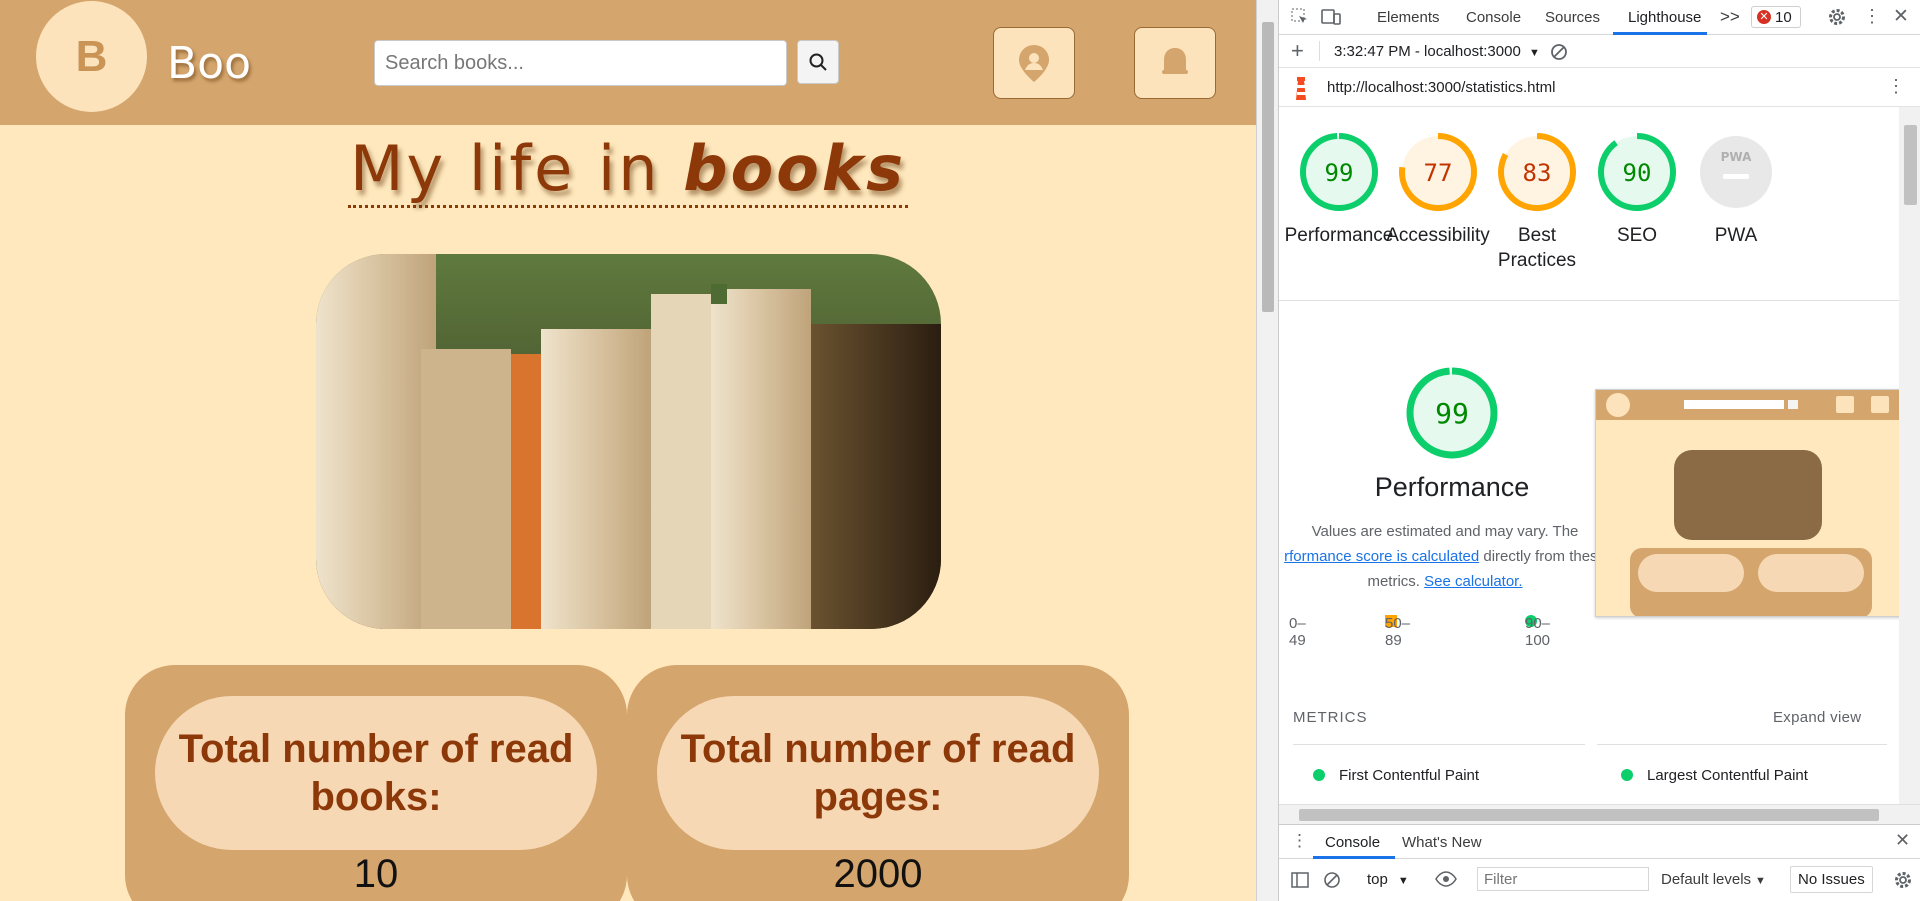  I want to click on tab-sources: Sources, so click(1572, 17).